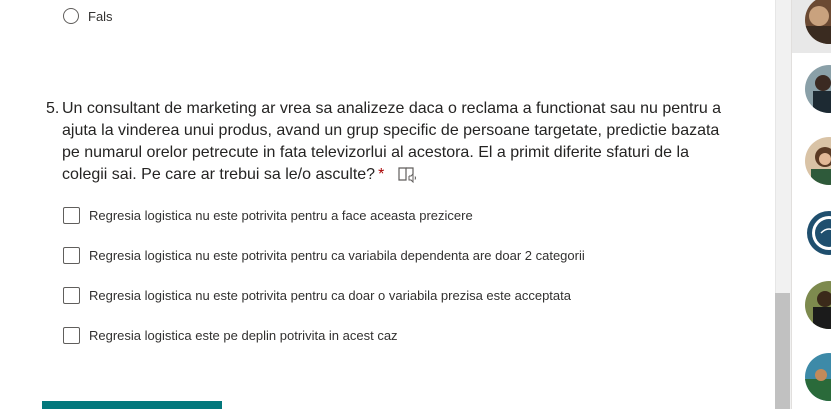 Image resolution: width=831 pixels, height=409 pixels. Describe the element at coordinates (100, 16) in the screenshot. I see `option-label: Fals` at that location.